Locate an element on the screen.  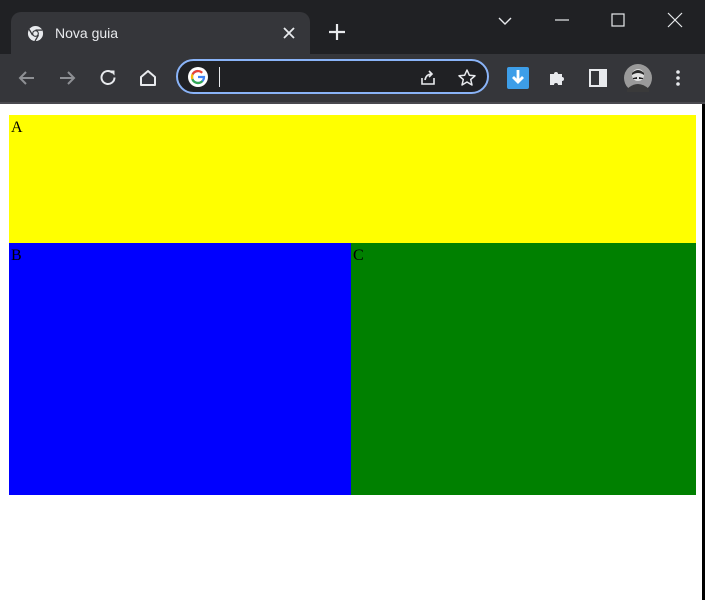
chrome-icon is located at coordinates (35, 33).